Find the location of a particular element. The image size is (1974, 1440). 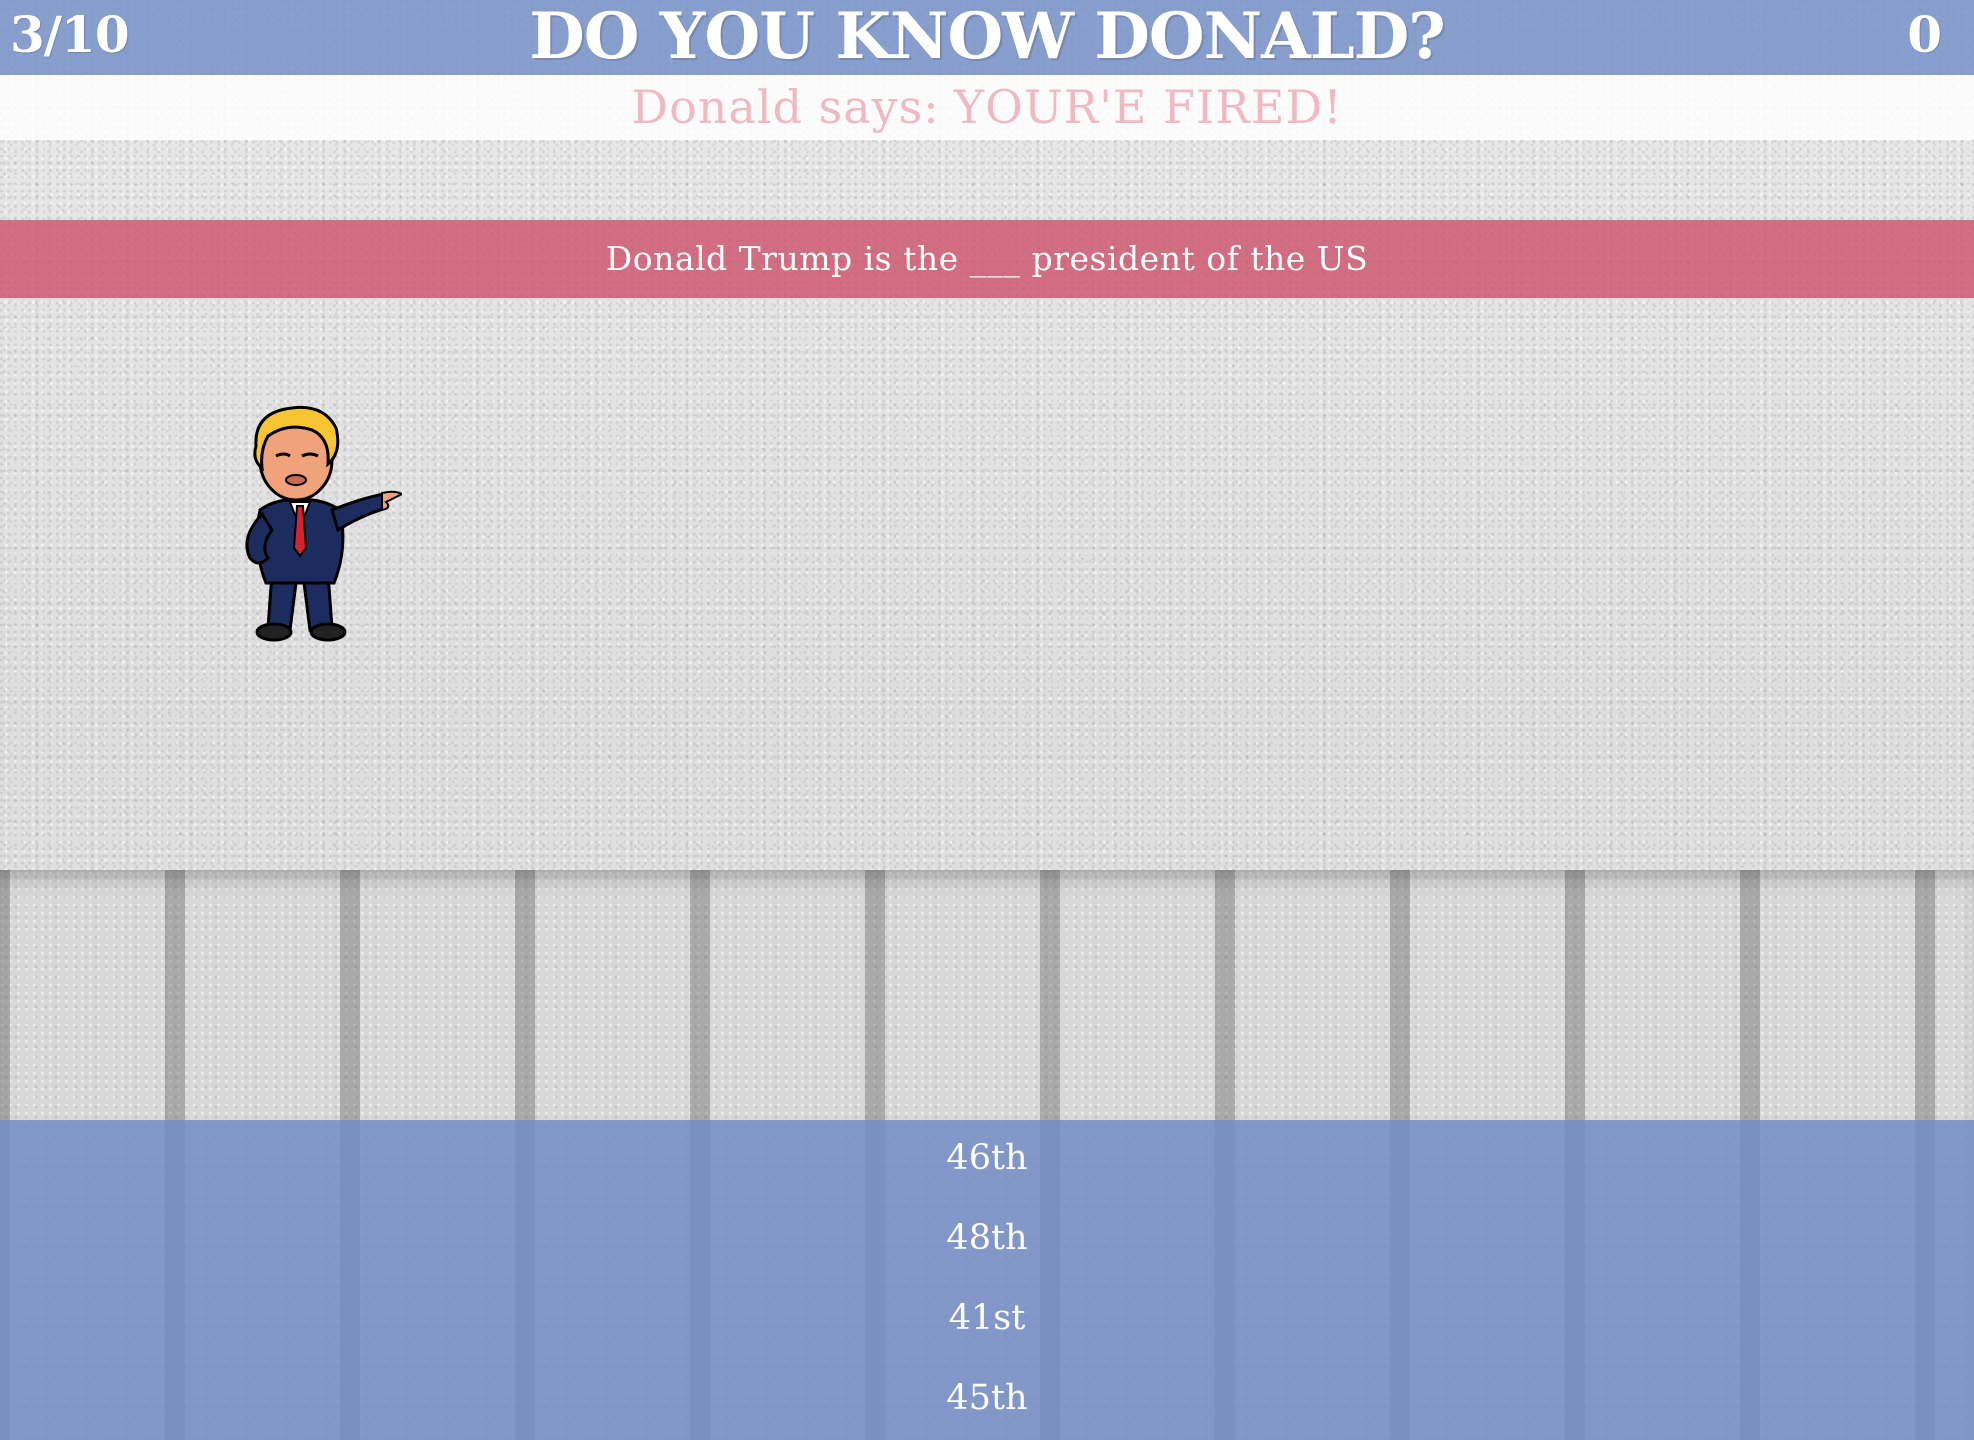

donald-says-message: YOUR'E FIRED! is located at coordinates (1148, 107).